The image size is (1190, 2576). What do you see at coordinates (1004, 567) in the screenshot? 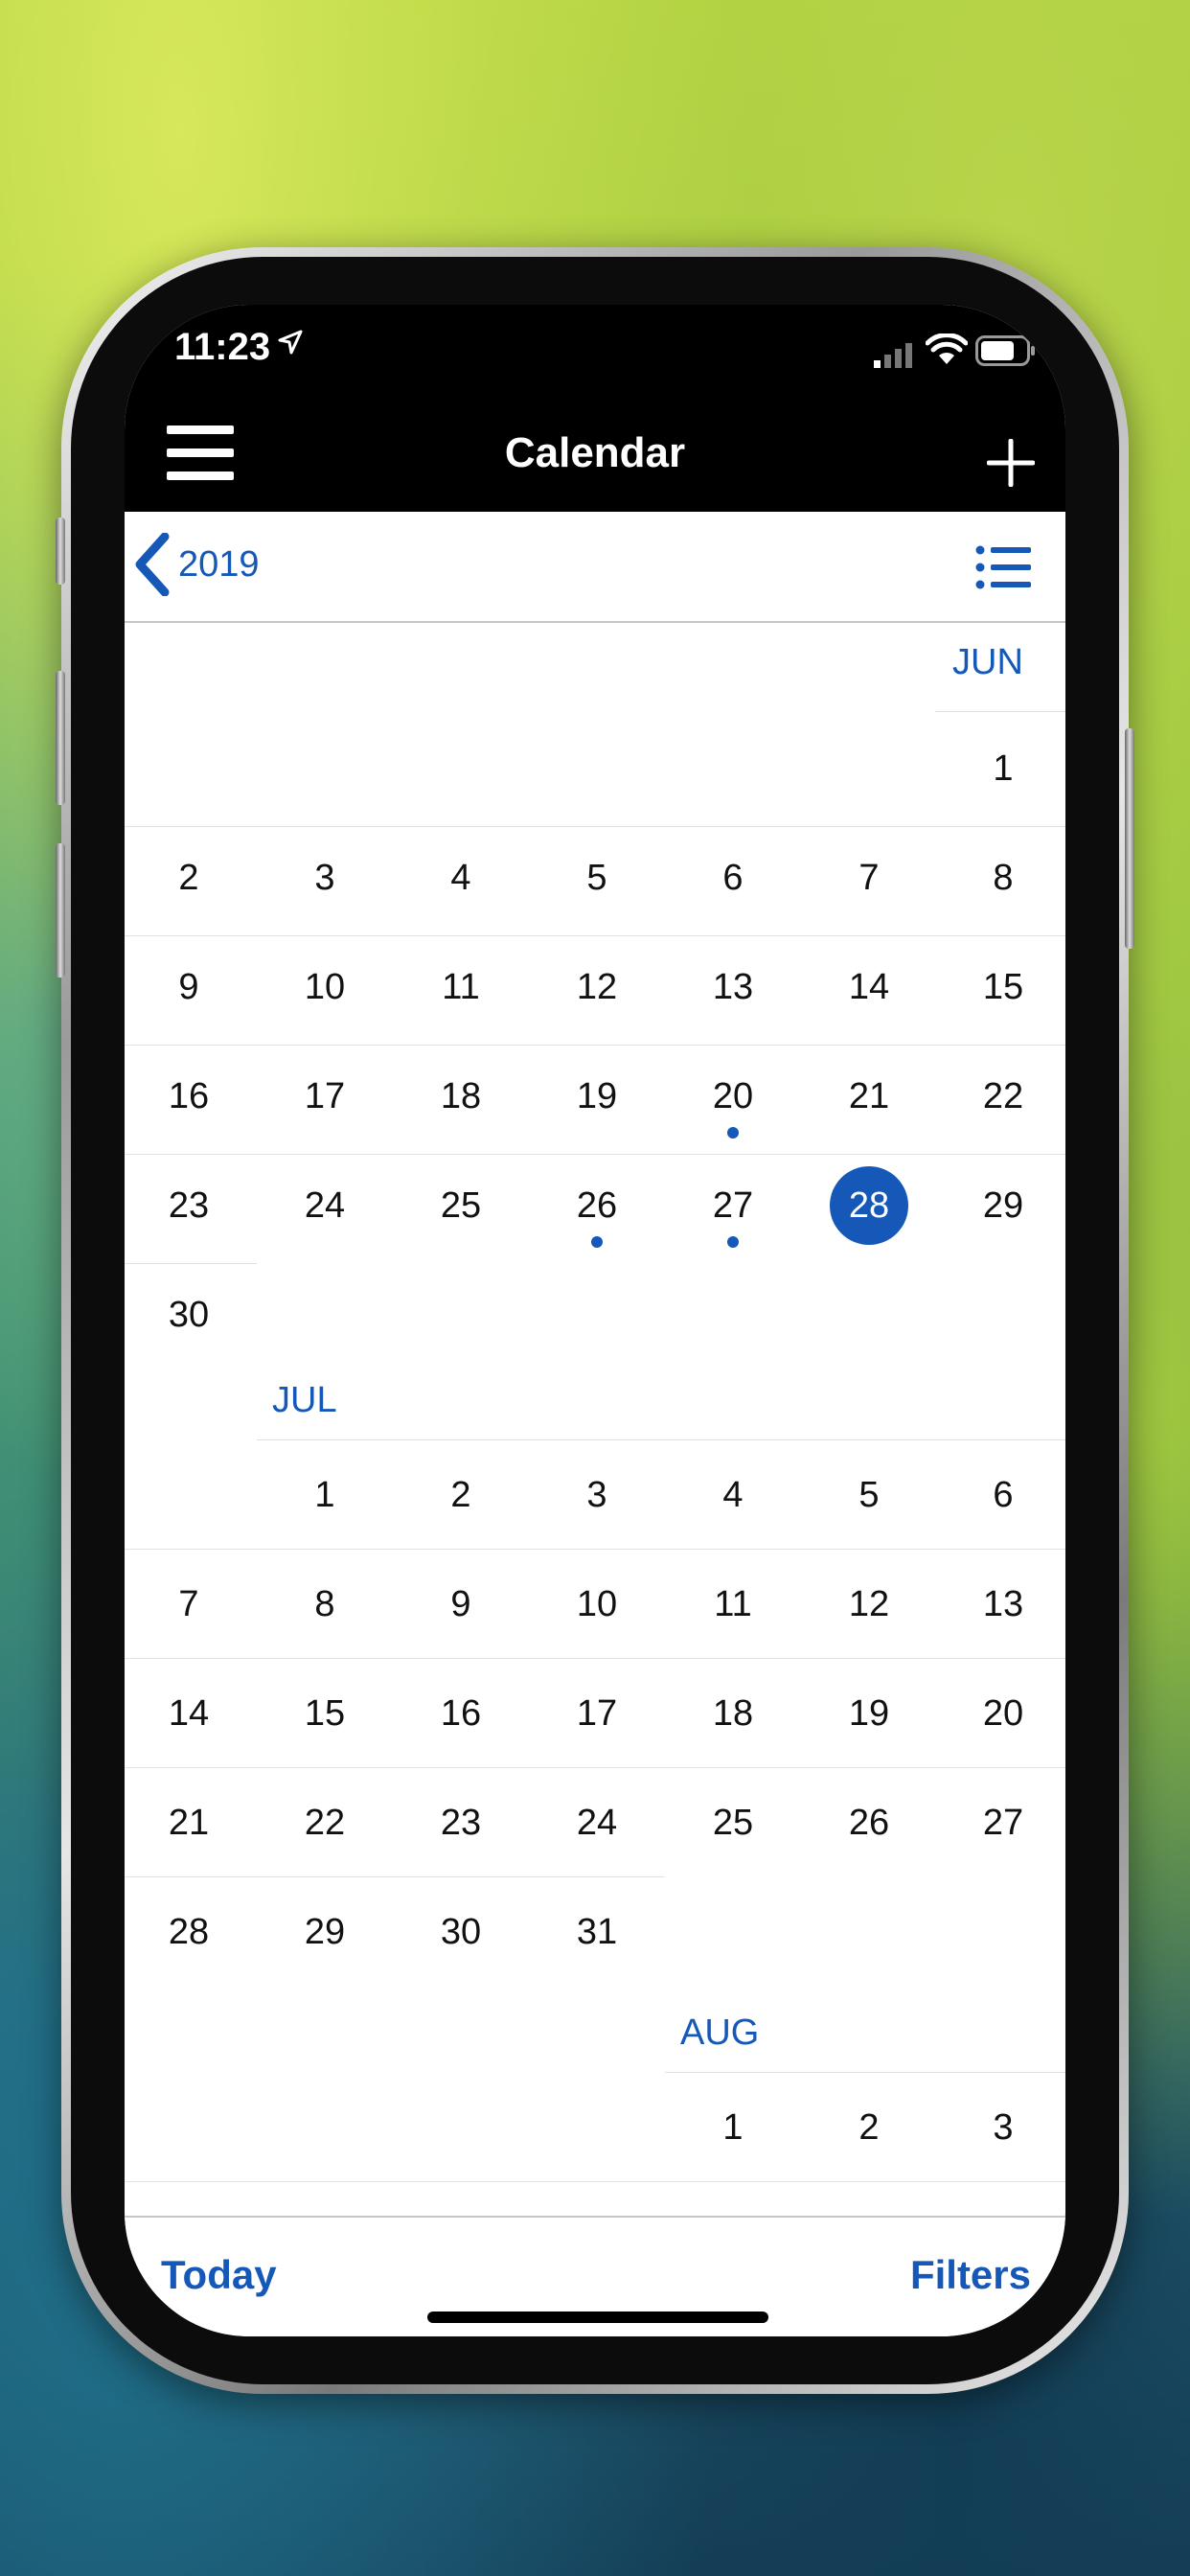
I see `list-view-icon` at bounding box center [1004, 567].